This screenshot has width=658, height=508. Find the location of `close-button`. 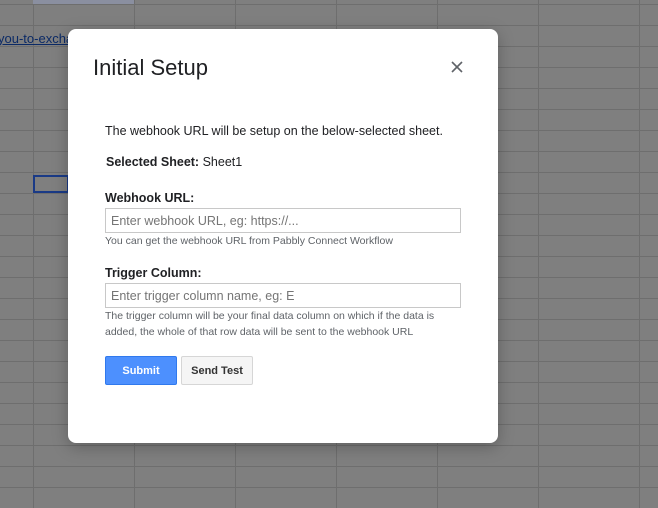

close-button is located at coordinates (457, 67).